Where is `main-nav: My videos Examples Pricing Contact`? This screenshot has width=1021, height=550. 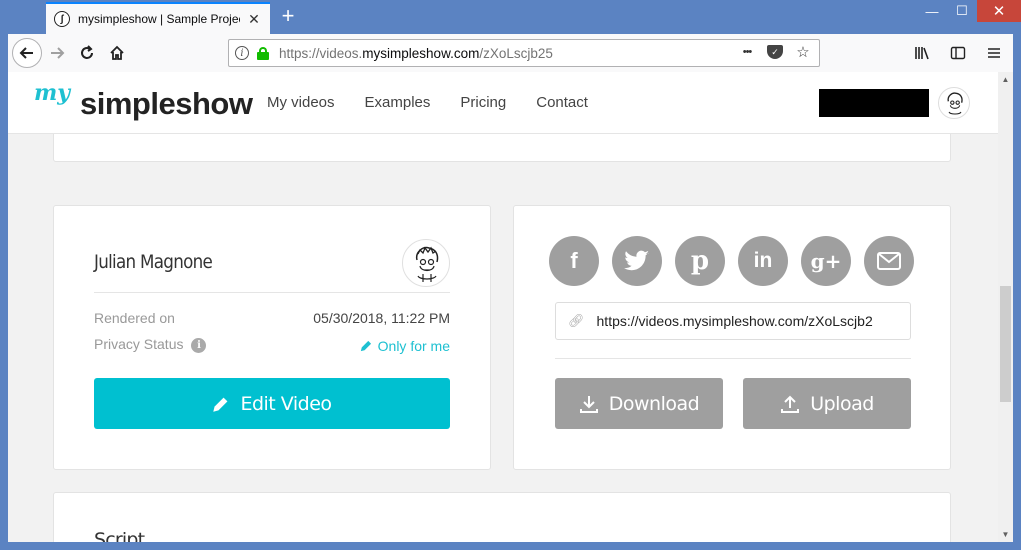
main-nav: My videos Examples Pricing Contact is located at coordinates (427, 102).